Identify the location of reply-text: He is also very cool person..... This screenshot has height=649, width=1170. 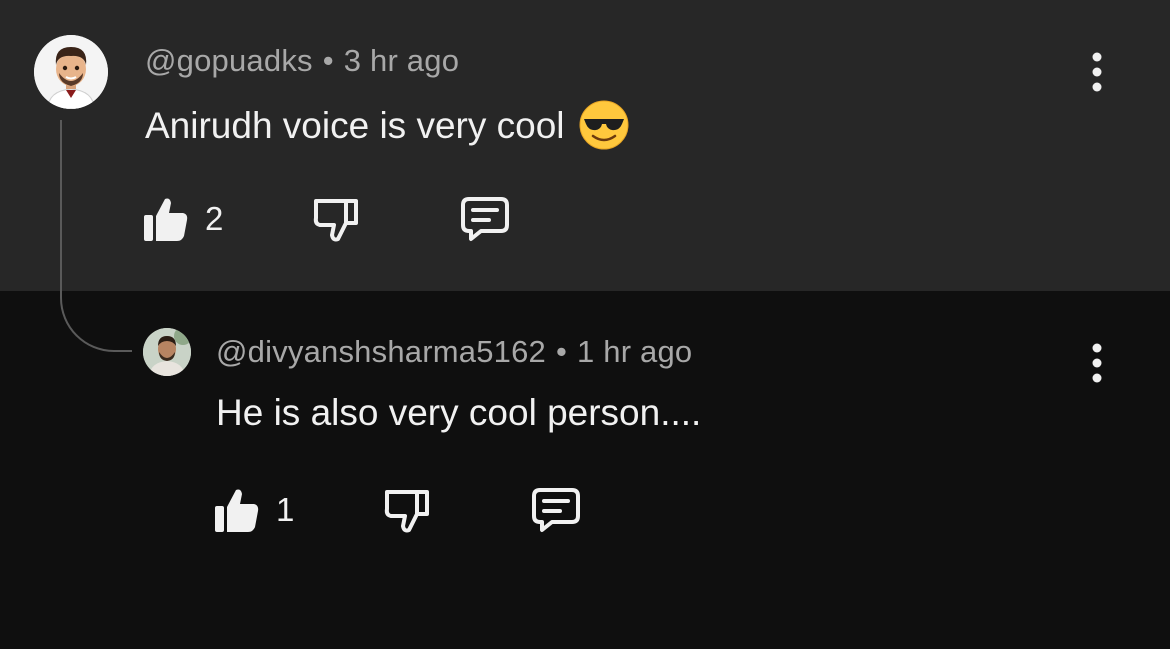
(459, 412).